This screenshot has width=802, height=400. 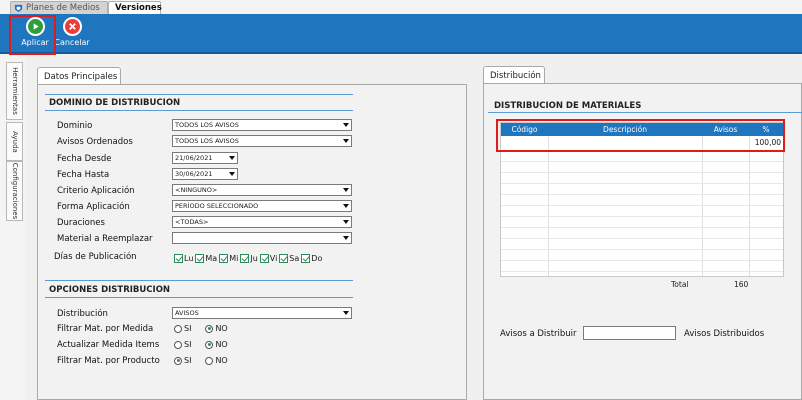 I want to click on dominio-dropdown: TODOS LOS AVISOS, so click(x=262, y=125).